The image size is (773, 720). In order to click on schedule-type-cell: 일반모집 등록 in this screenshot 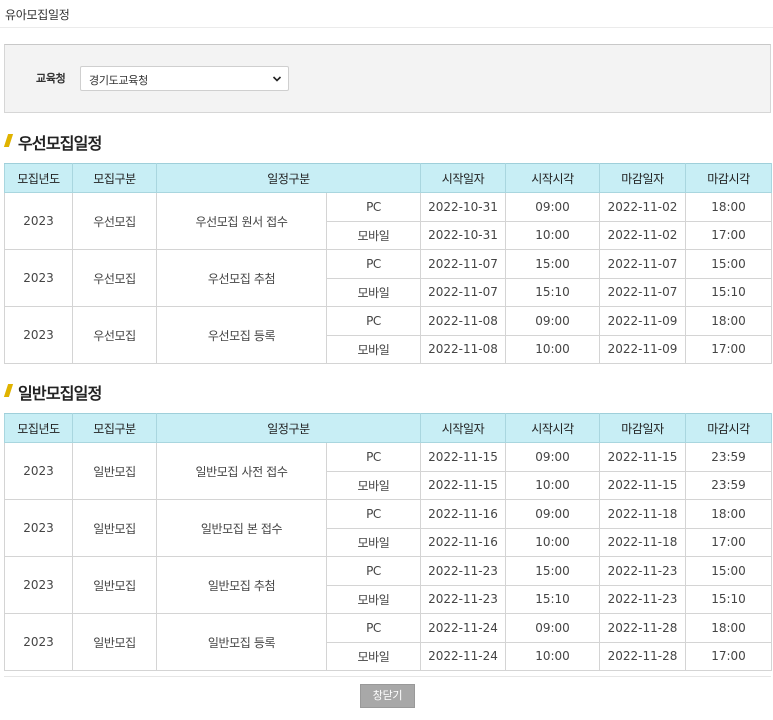, I will do `click(241, 642)`.